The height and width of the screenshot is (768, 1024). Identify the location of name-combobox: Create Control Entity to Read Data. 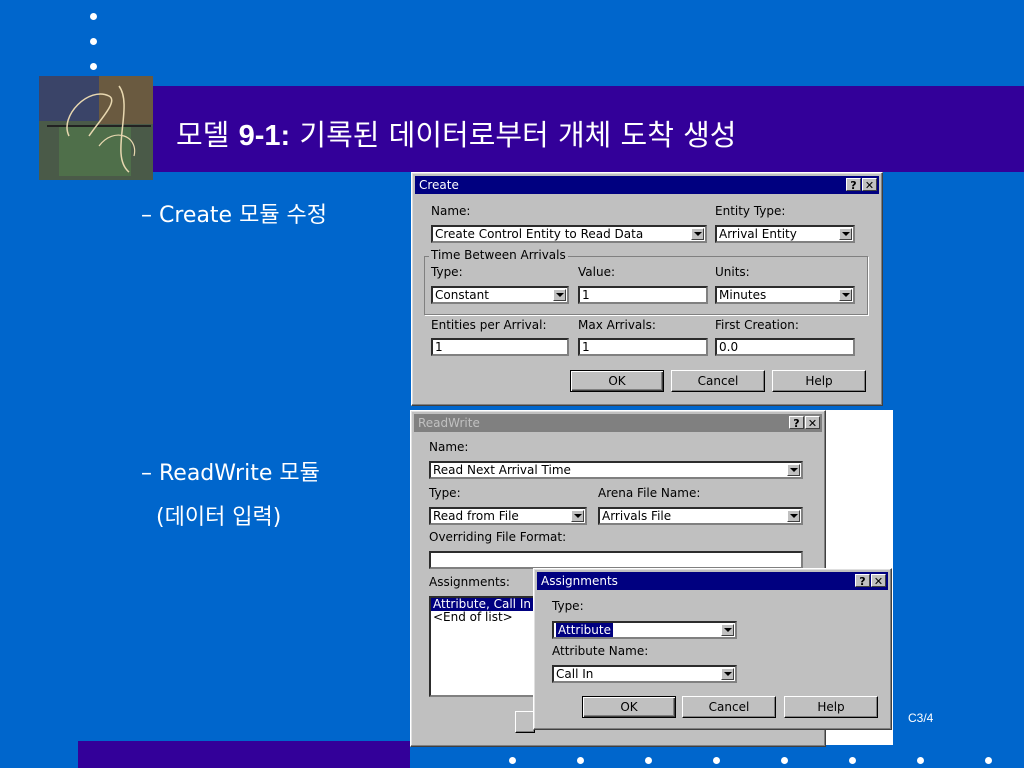
(569, 234).